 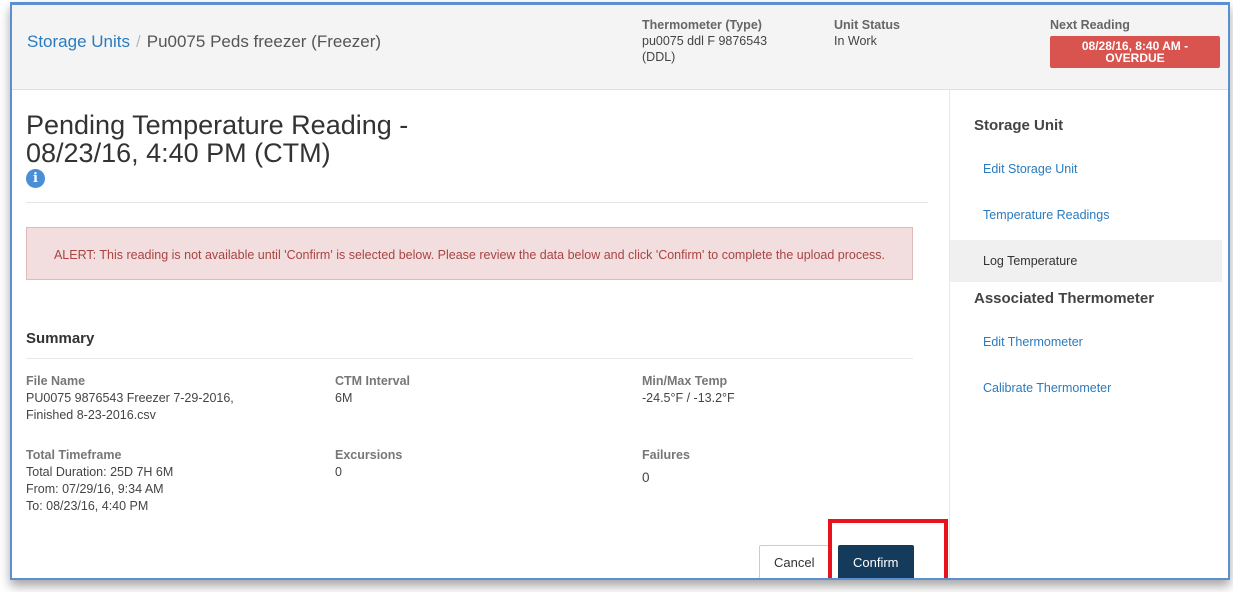 I want to click on thermometer-value: pu0075 ddl F 9876543 (DDL), so click(x=705, y=49).